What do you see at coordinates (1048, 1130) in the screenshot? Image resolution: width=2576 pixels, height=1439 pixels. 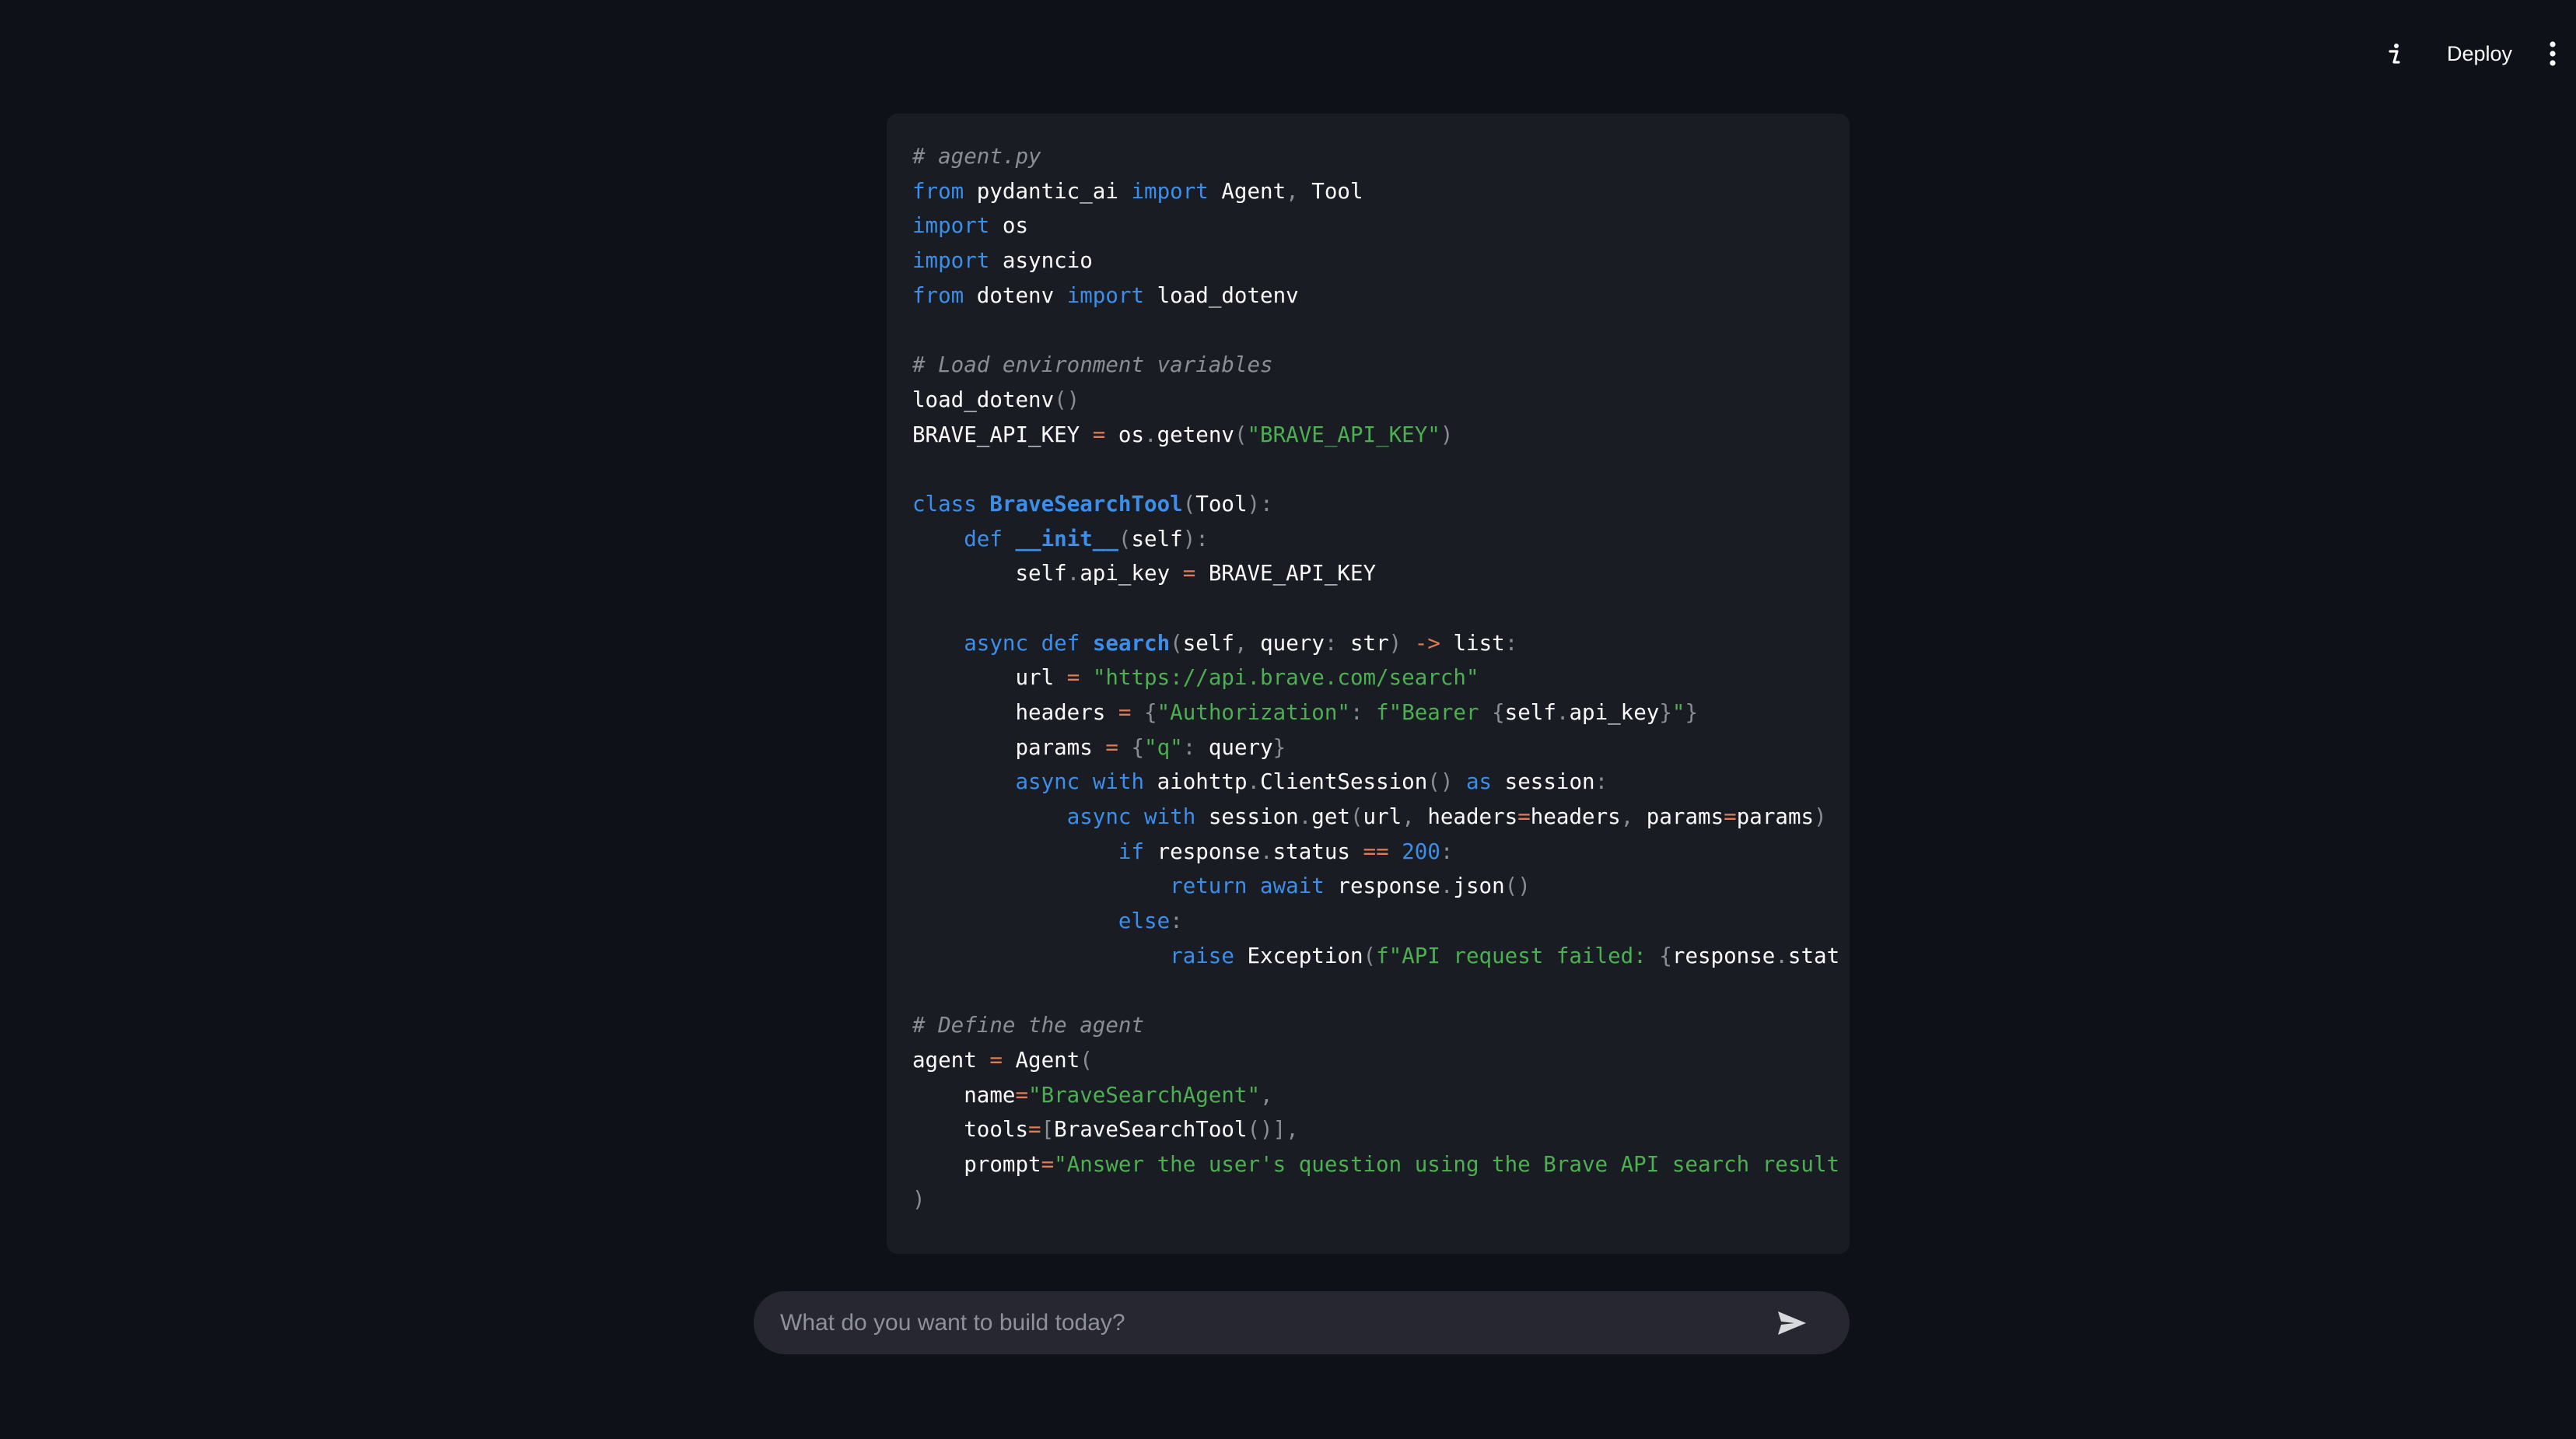 I see `code-token: [` at bounding box center [1048, 1130].